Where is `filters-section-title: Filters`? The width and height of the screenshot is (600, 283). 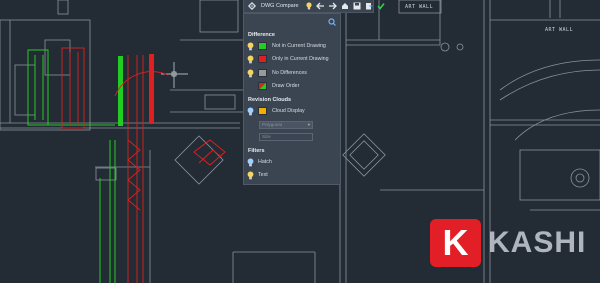
filters-section-title: Filters is located at coordinates (256, 151).